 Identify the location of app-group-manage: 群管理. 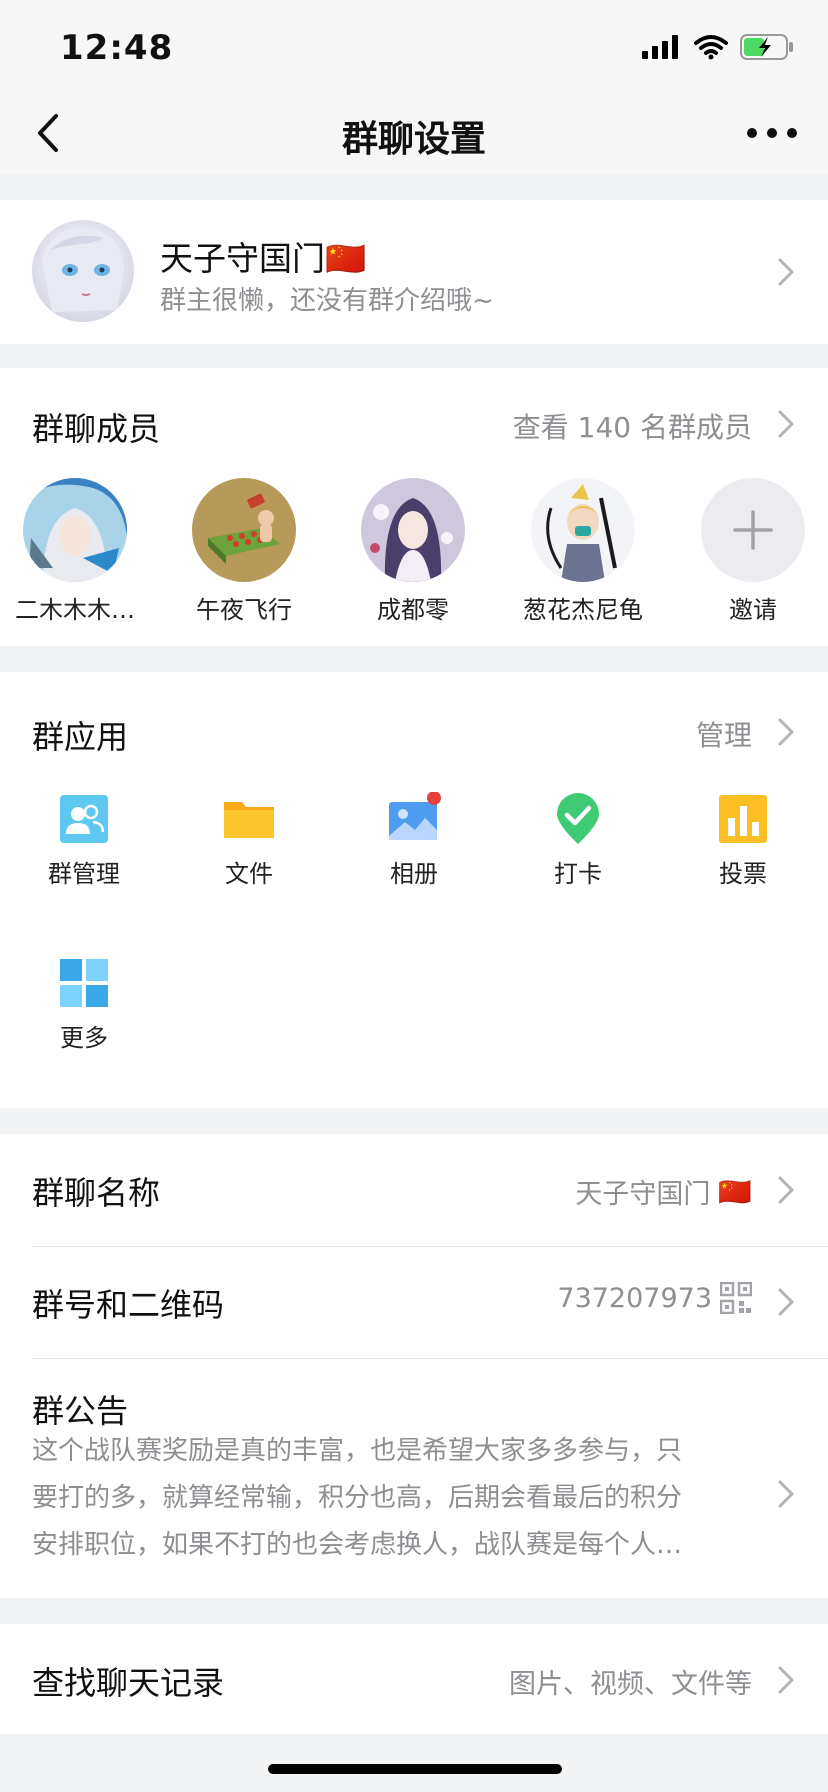
(84, 840).